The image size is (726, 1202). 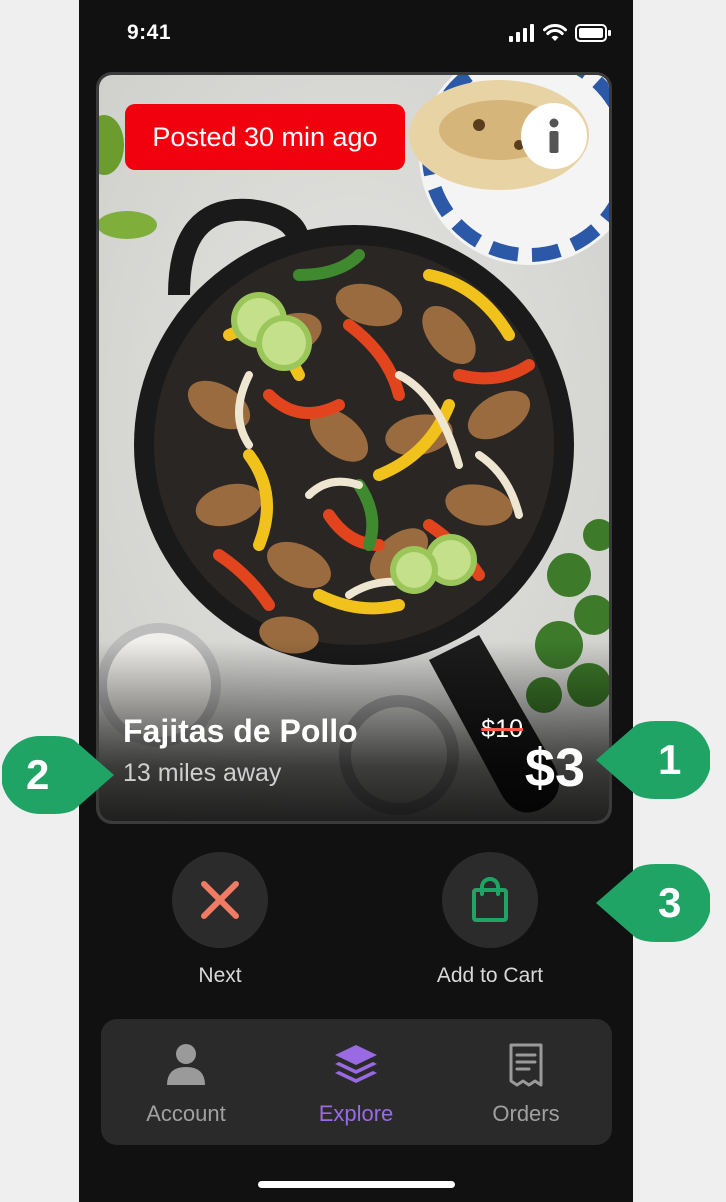 What do you see at coordinates (555, 32) in the screenshot?
I see `wifi-icon` at bounding box center [555, 32].